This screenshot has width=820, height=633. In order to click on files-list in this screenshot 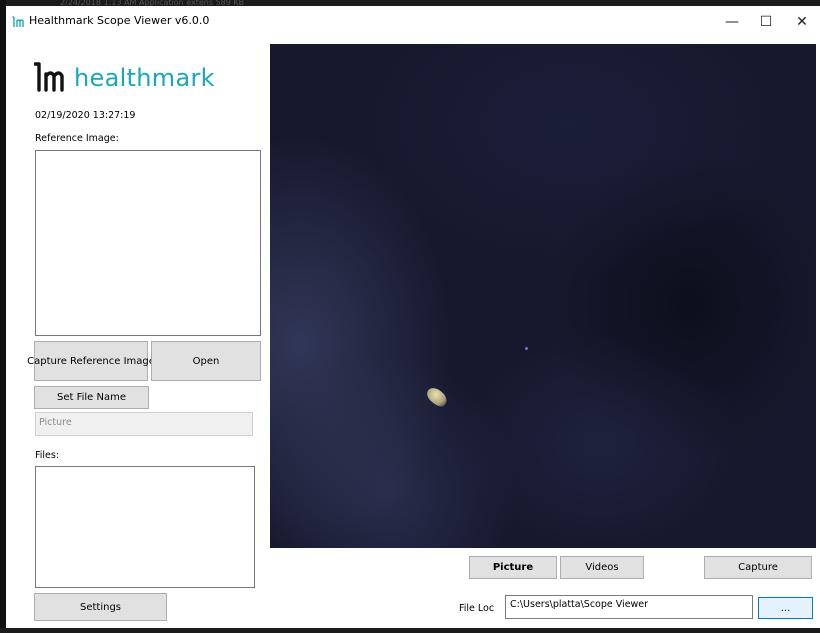, I will do `click(145, 527)`.